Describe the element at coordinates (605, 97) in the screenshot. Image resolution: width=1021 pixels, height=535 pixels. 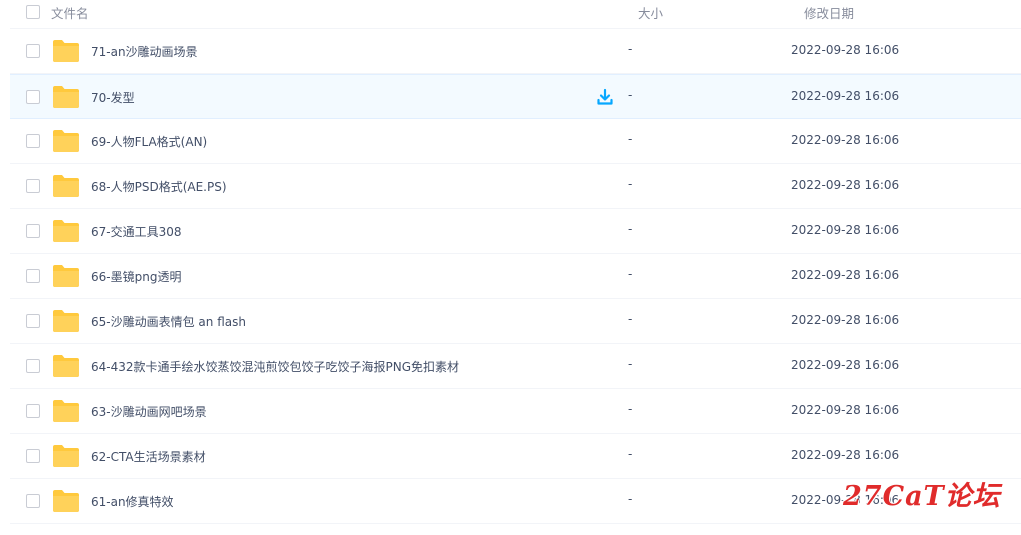
I see `download-icon` at that location.